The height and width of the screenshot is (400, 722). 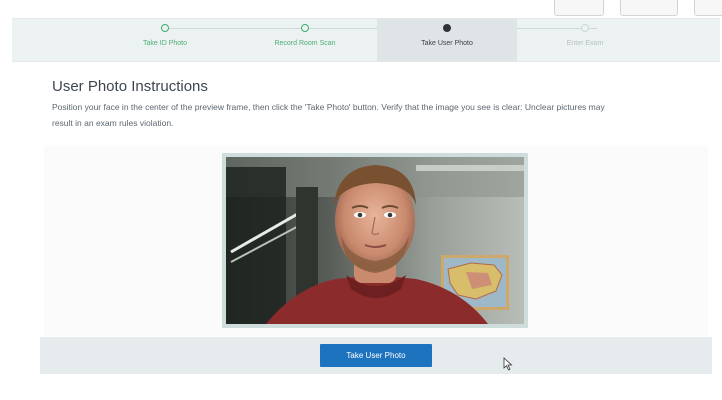 I want to click on step-label: Enter Exam, so click(x=585, y=43).